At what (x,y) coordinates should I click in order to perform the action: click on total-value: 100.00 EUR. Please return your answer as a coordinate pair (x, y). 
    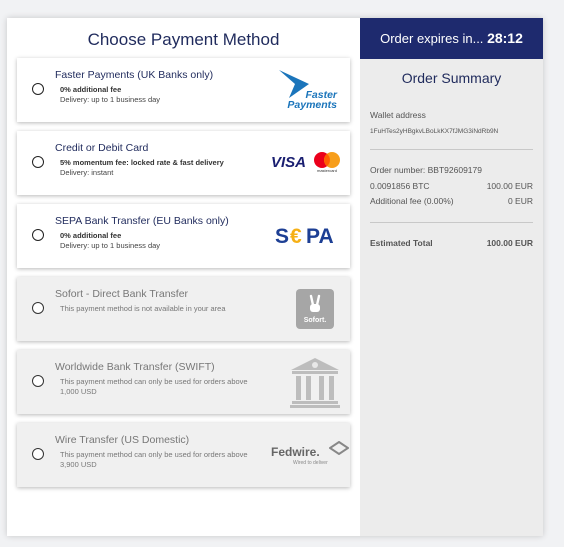
    Looking at the image, I should click on (509, 243).